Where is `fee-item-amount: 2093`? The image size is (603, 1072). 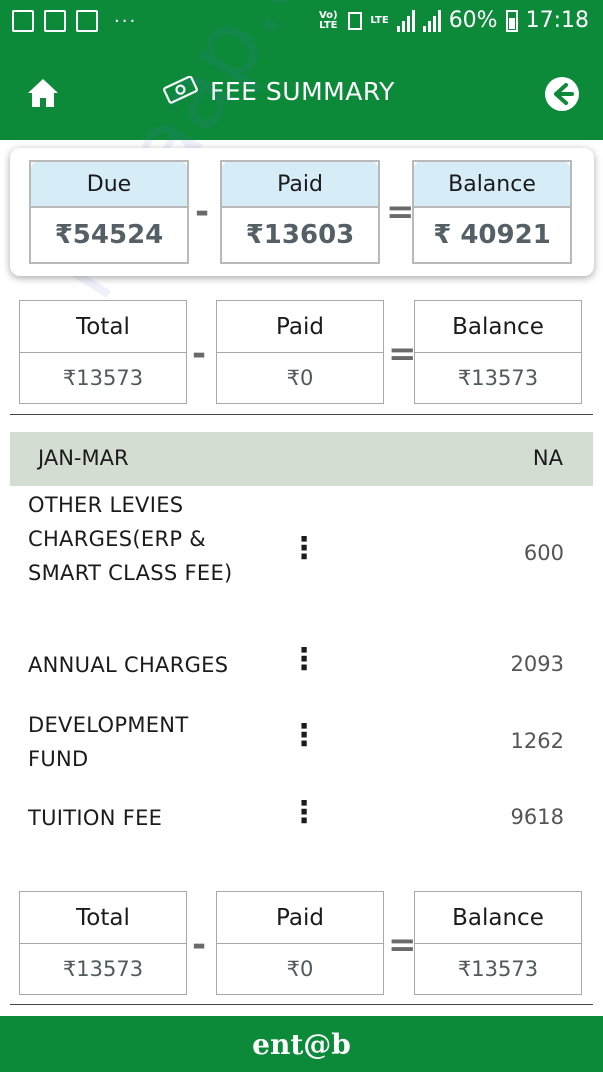 fee-item-amount: 2093 is located at coordinates (537, 664).